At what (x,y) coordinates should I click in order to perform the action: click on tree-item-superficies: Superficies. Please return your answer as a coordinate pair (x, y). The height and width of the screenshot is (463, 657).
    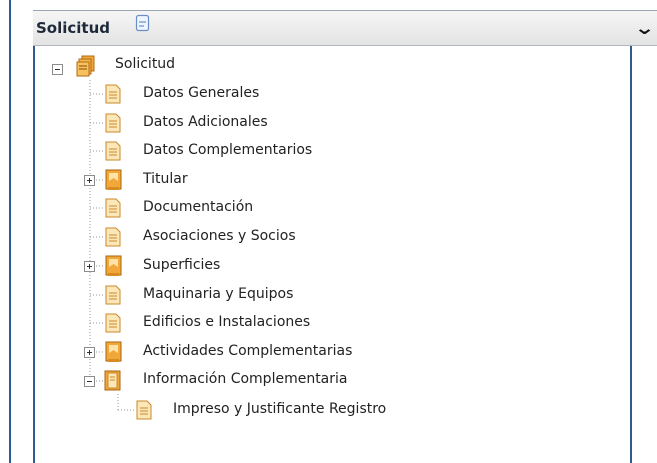
    Looking at the image, I should click on (181, 265).